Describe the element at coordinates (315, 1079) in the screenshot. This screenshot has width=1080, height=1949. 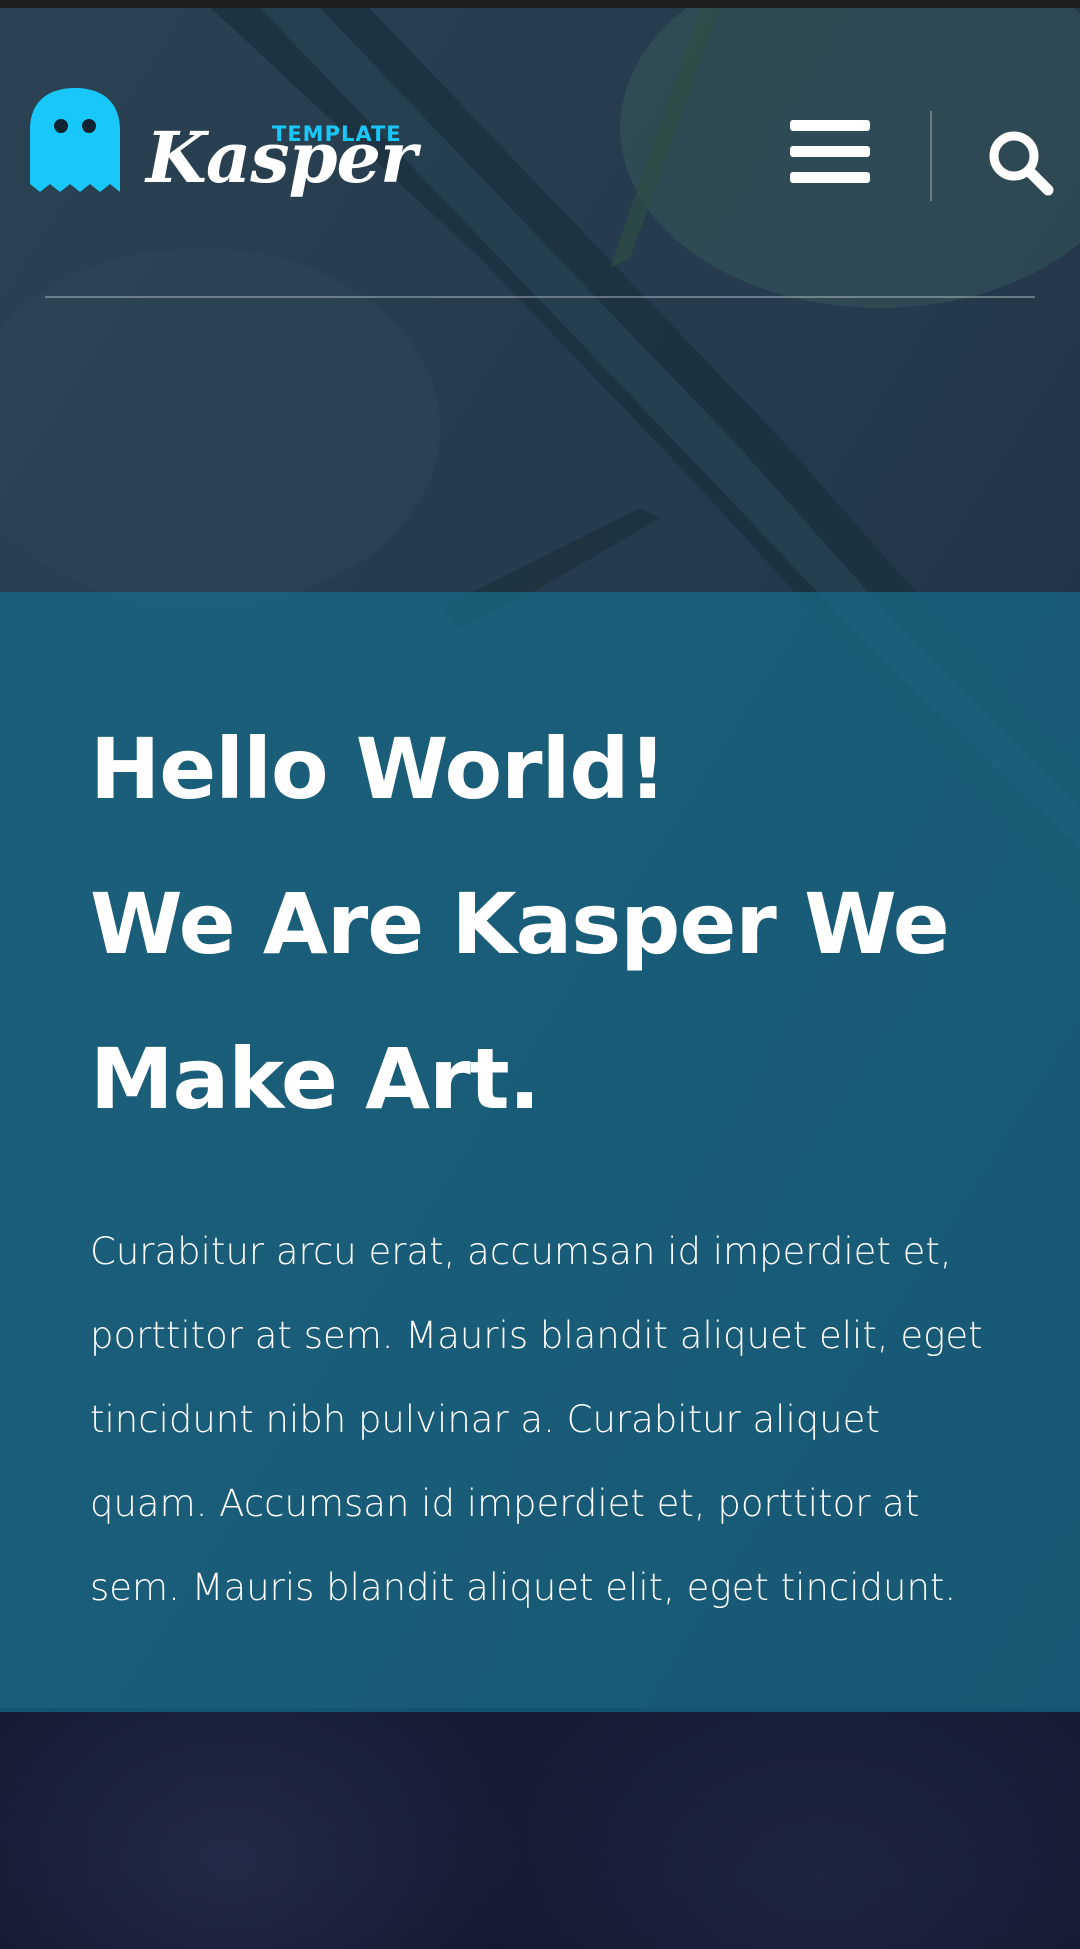
I see `intro-heading-line: Make Art.` at that location.